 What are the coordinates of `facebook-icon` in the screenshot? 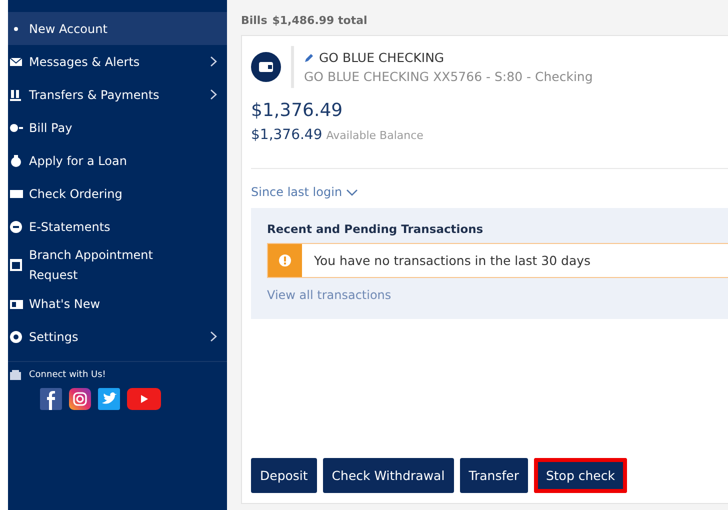 It's located at (51, 399).